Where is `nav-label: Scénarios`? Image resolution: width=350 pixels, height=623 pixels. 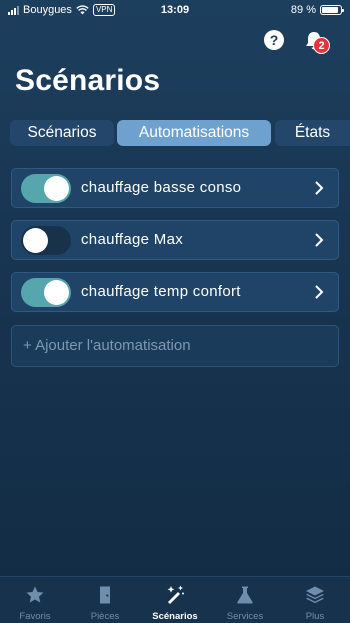
nav-label: Scénarios is located at coordinates (175, 616).